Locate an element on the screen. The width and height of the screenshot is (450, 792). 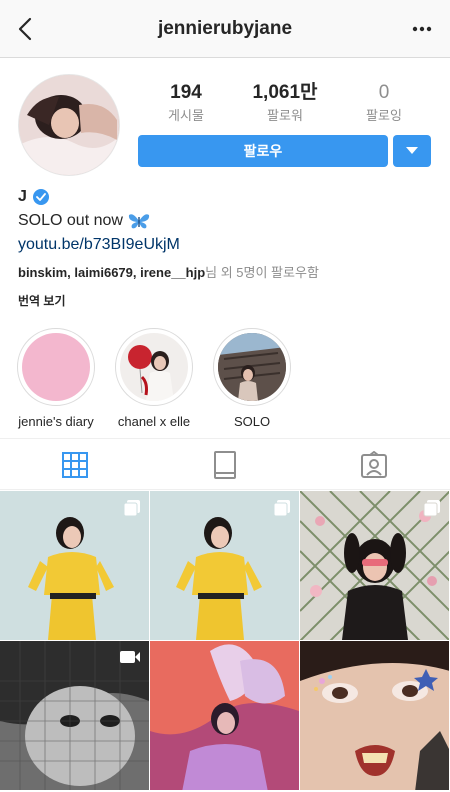
profile-tabs is located at coordinates (225, 464).